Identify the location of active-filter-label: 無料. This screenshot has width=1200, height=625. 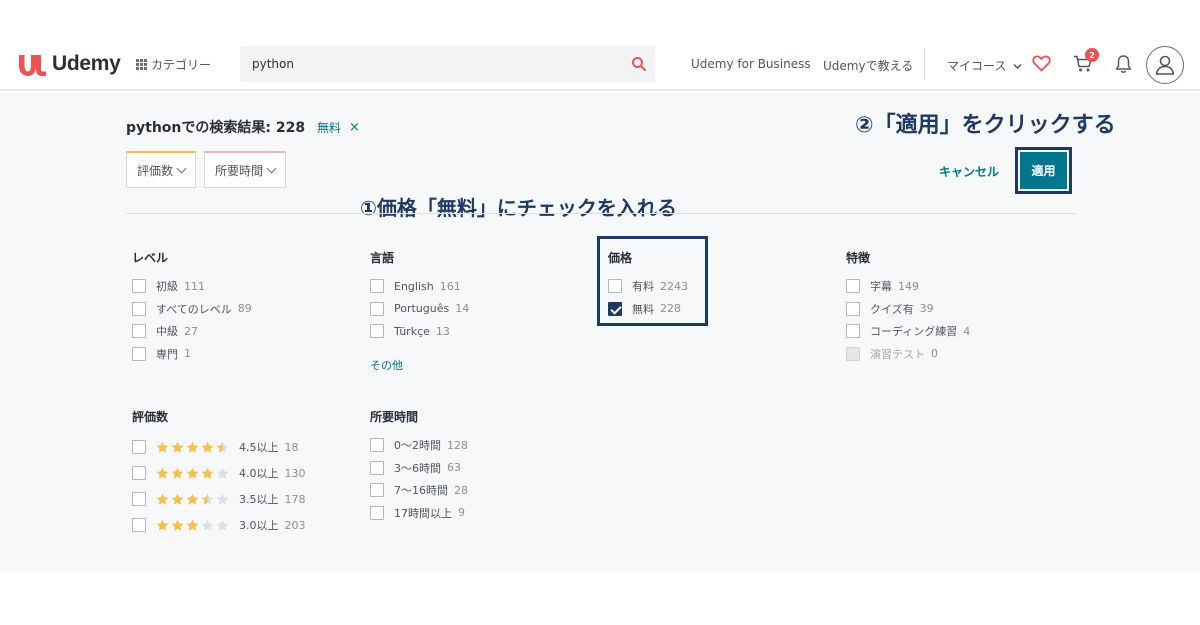
(329, 128).